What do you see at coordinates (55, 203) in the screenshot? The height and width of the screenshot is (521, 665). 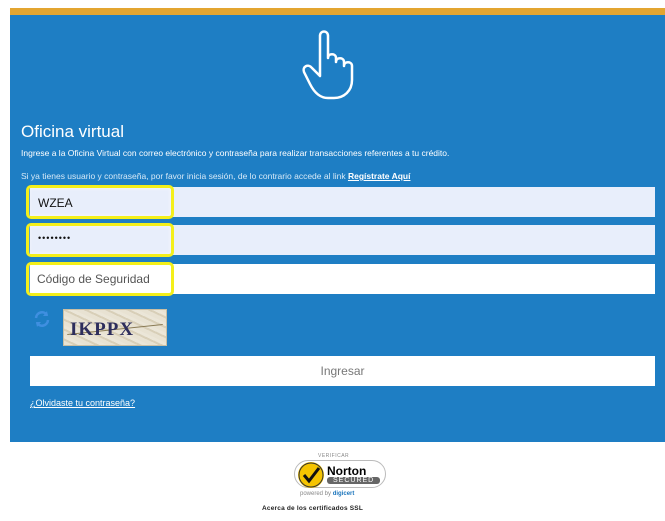 I see `username-value: WZEA` at bounding box center [55, 203].